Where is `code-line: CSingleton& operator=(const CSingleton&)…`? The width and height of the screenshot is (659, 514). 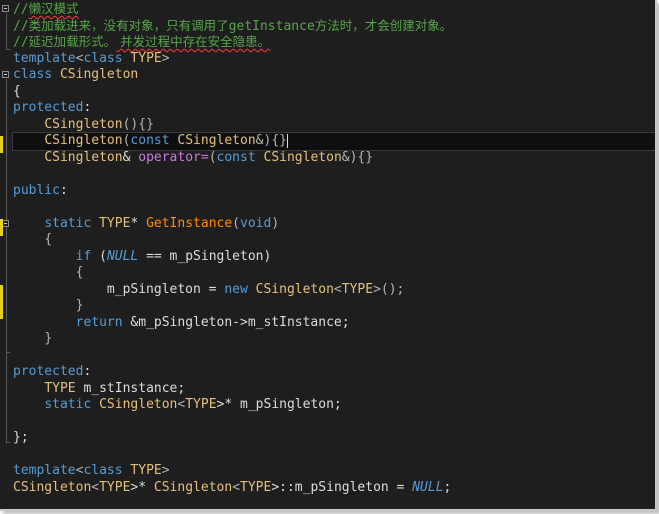
code-line: CSingleton& operator=(const CSingleton&)… is located at coordinates (209, 157).